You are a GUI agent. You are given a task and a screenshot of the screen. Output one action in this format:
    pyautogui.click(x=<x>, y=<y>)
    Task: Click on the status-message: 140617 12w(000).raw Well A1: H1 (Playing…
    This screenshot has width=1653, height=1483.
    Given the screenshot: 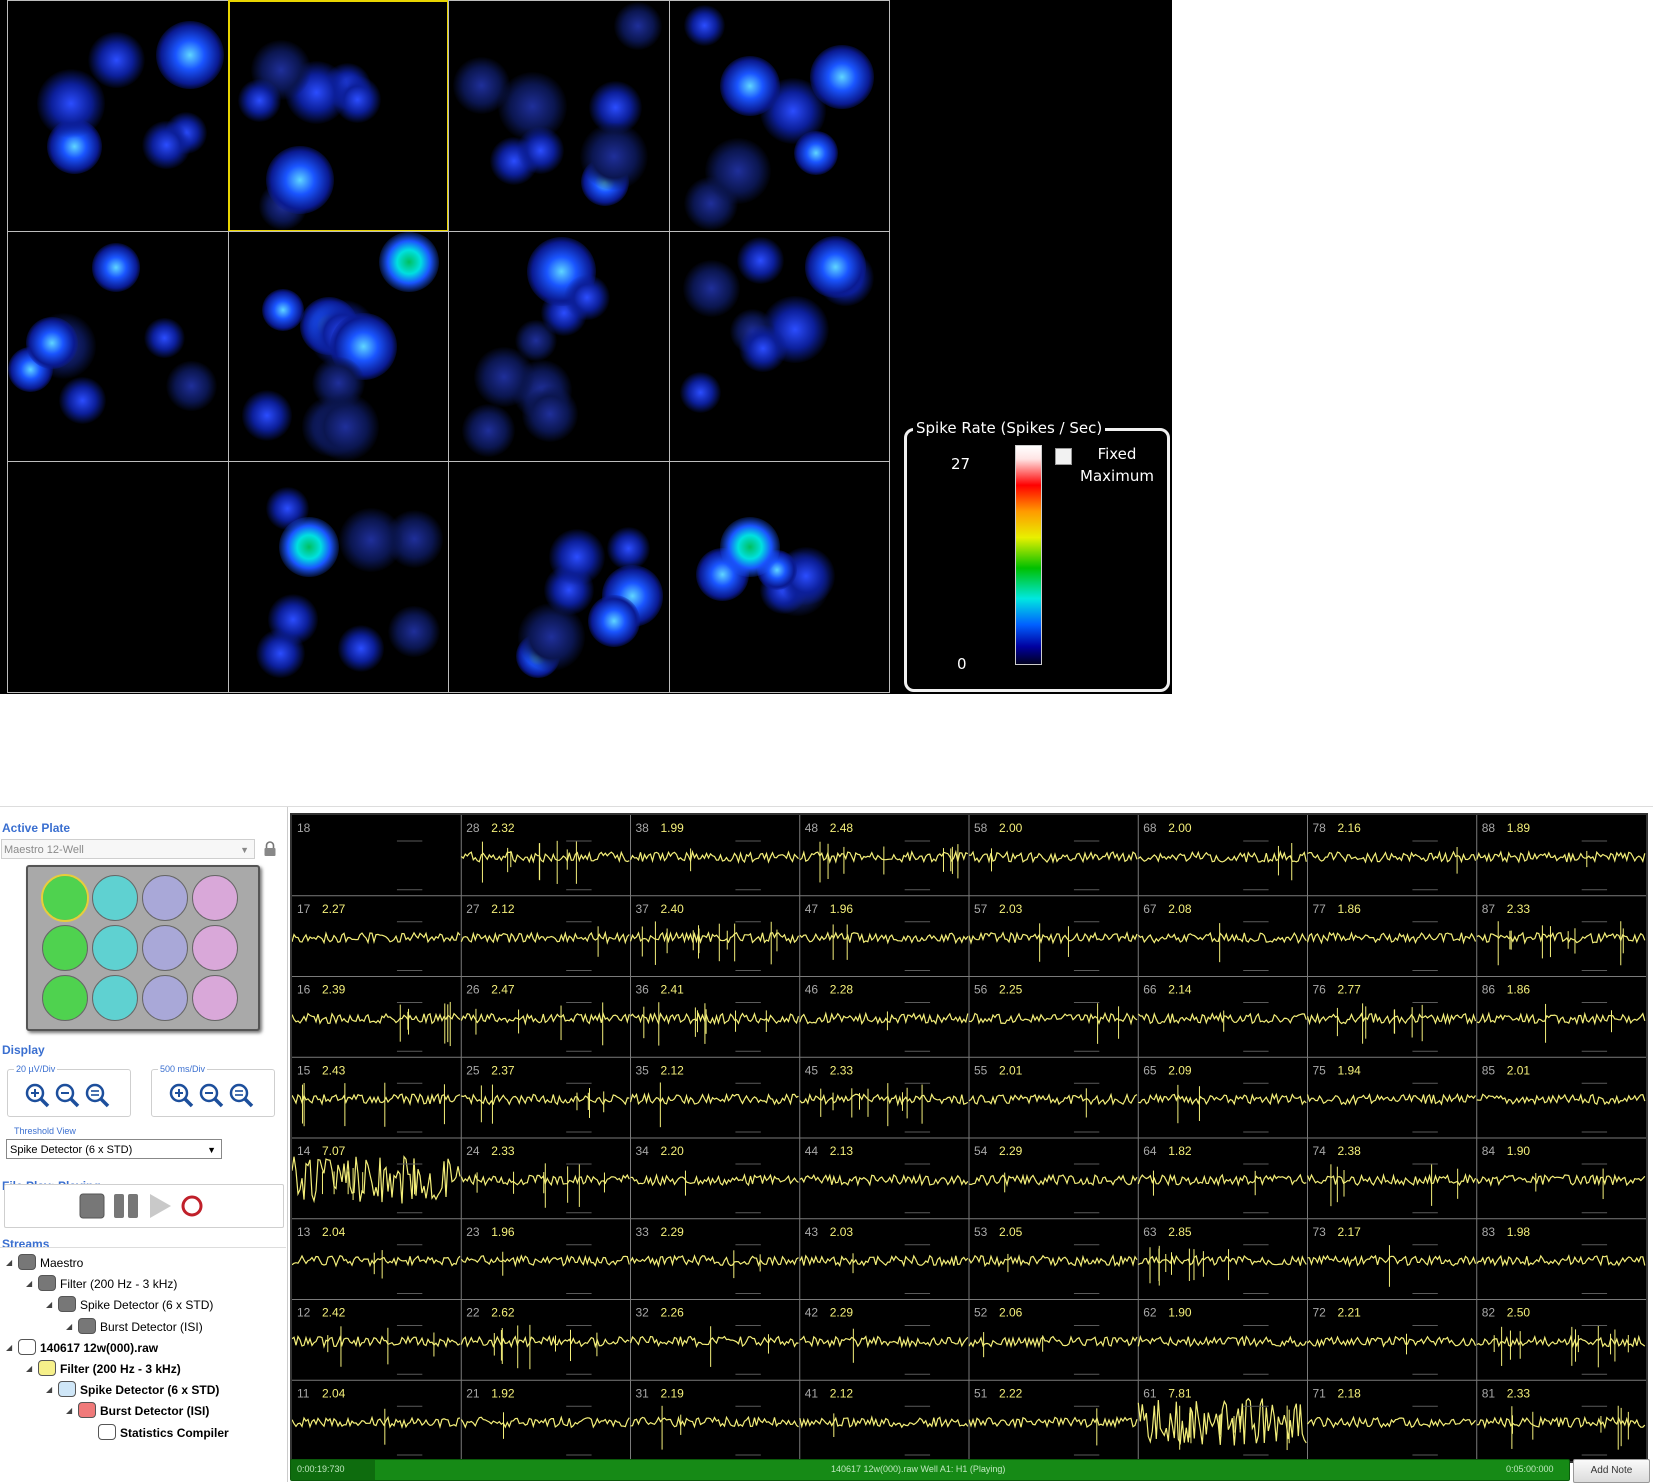 What is the action you would take?
    pyautogui.click(x=918, y=1469)
    